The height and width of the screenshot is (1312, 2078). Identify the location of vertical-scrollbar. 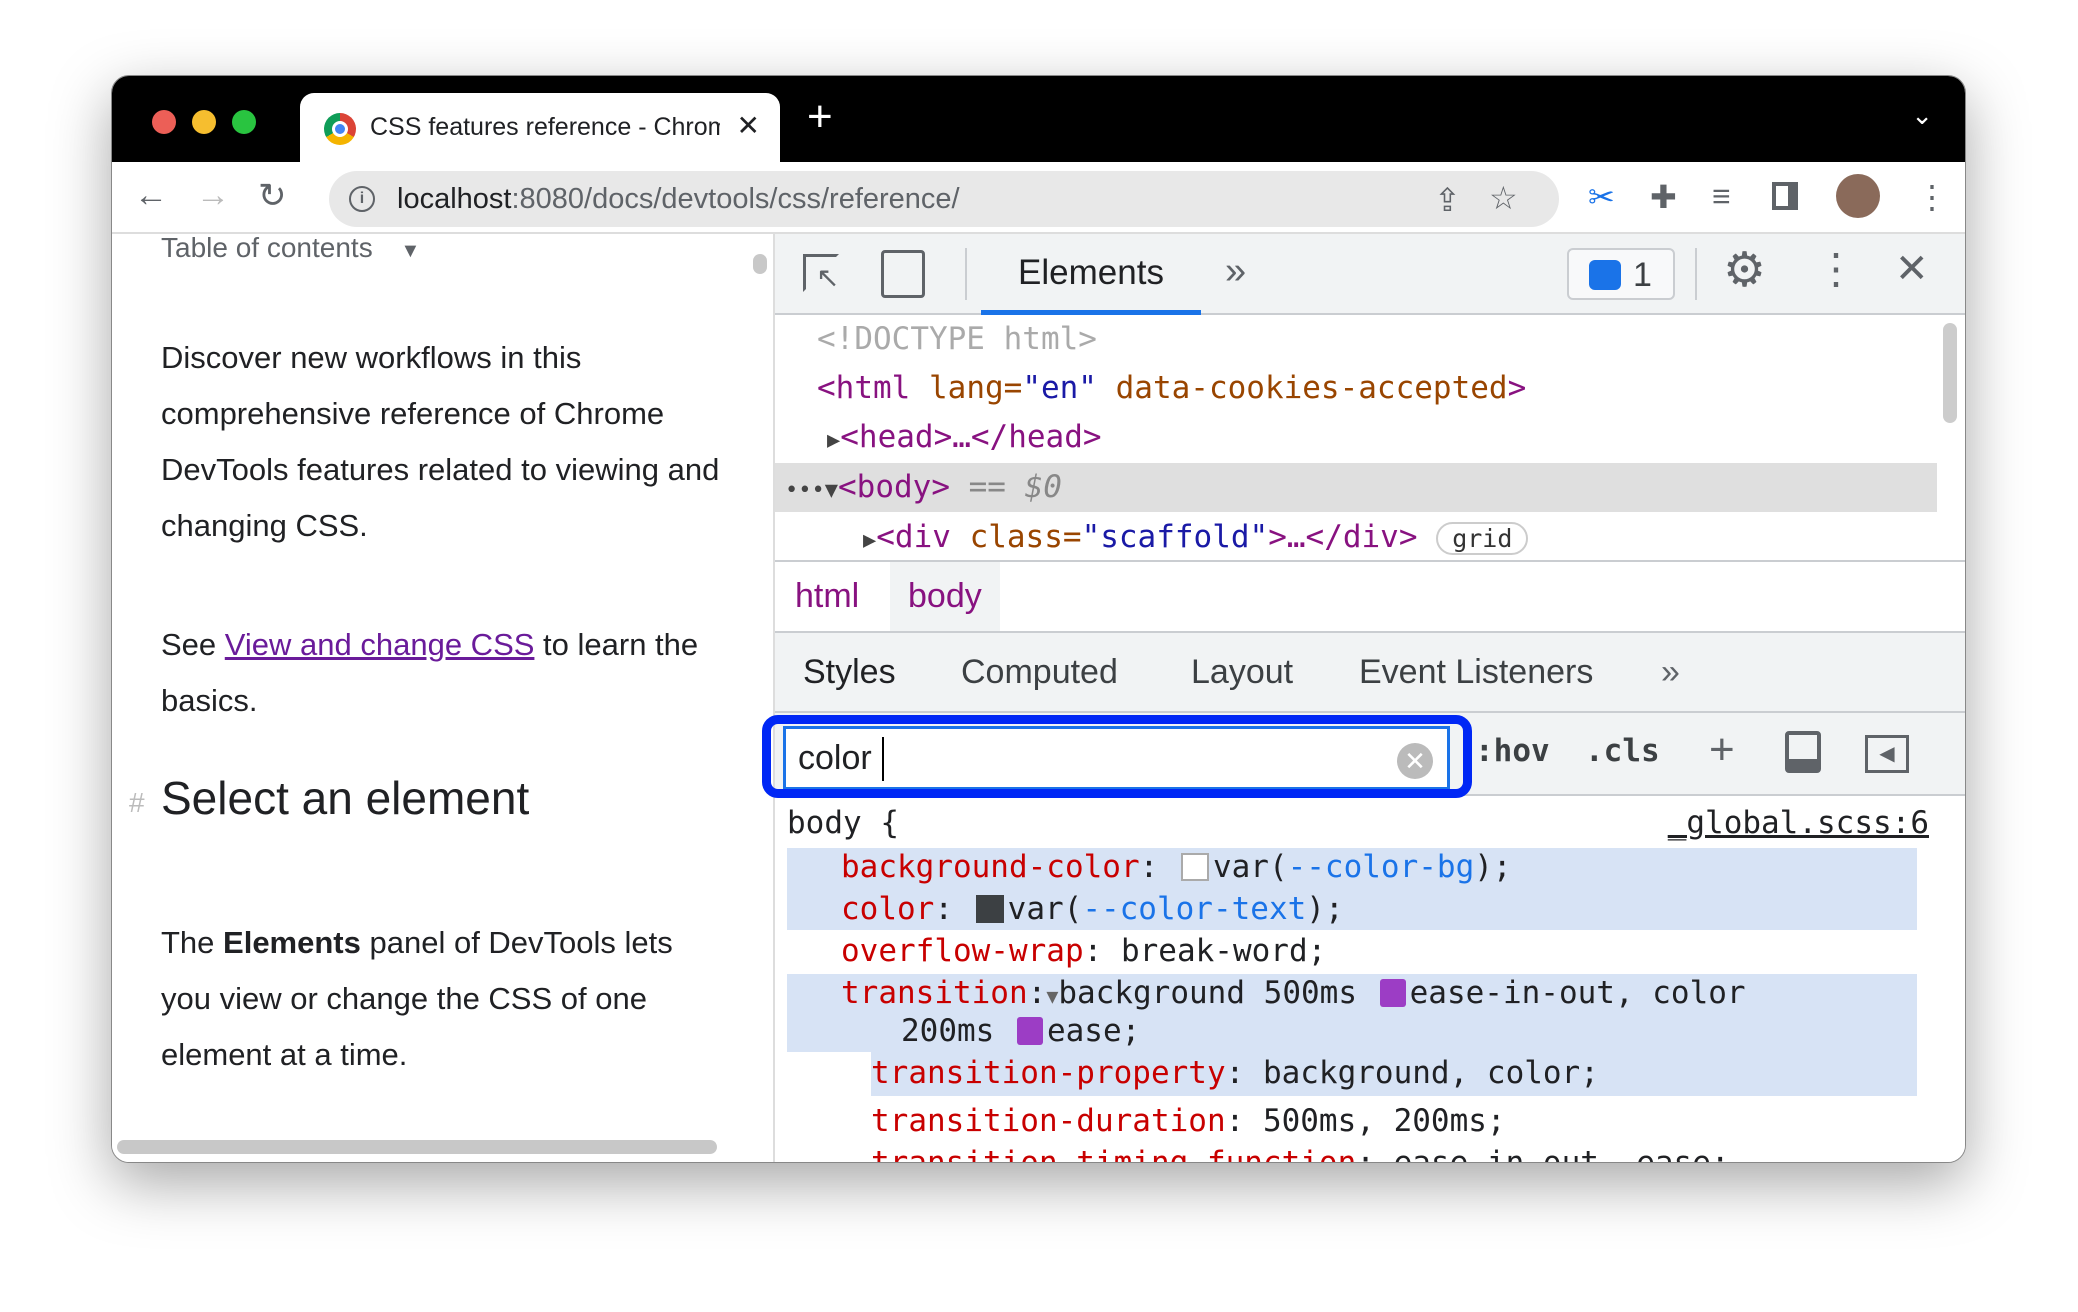
(760, 264).